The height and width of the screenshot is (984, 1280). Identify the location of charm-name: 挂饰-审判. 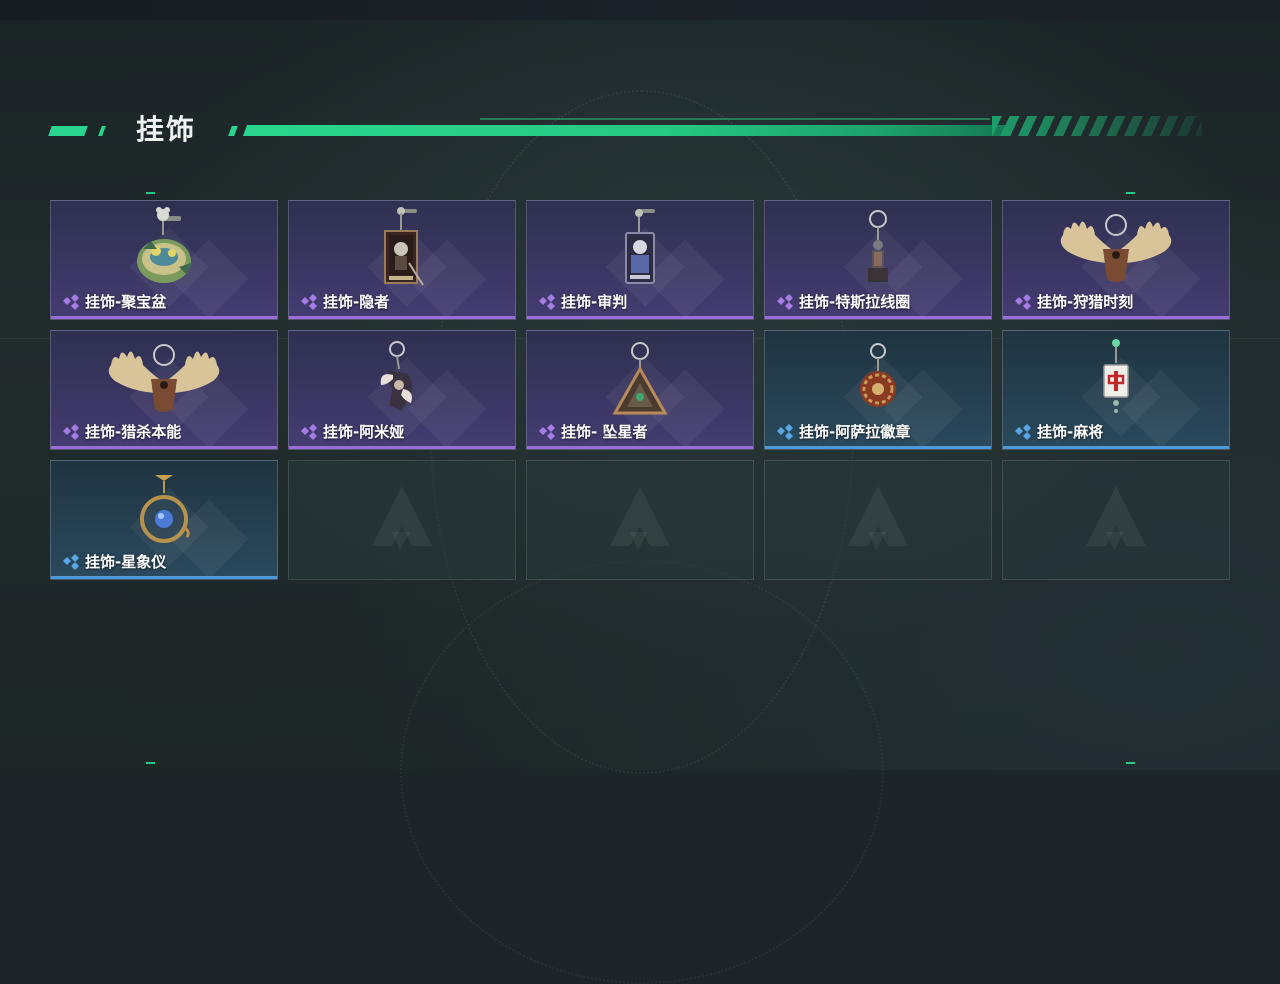
(594, 302).